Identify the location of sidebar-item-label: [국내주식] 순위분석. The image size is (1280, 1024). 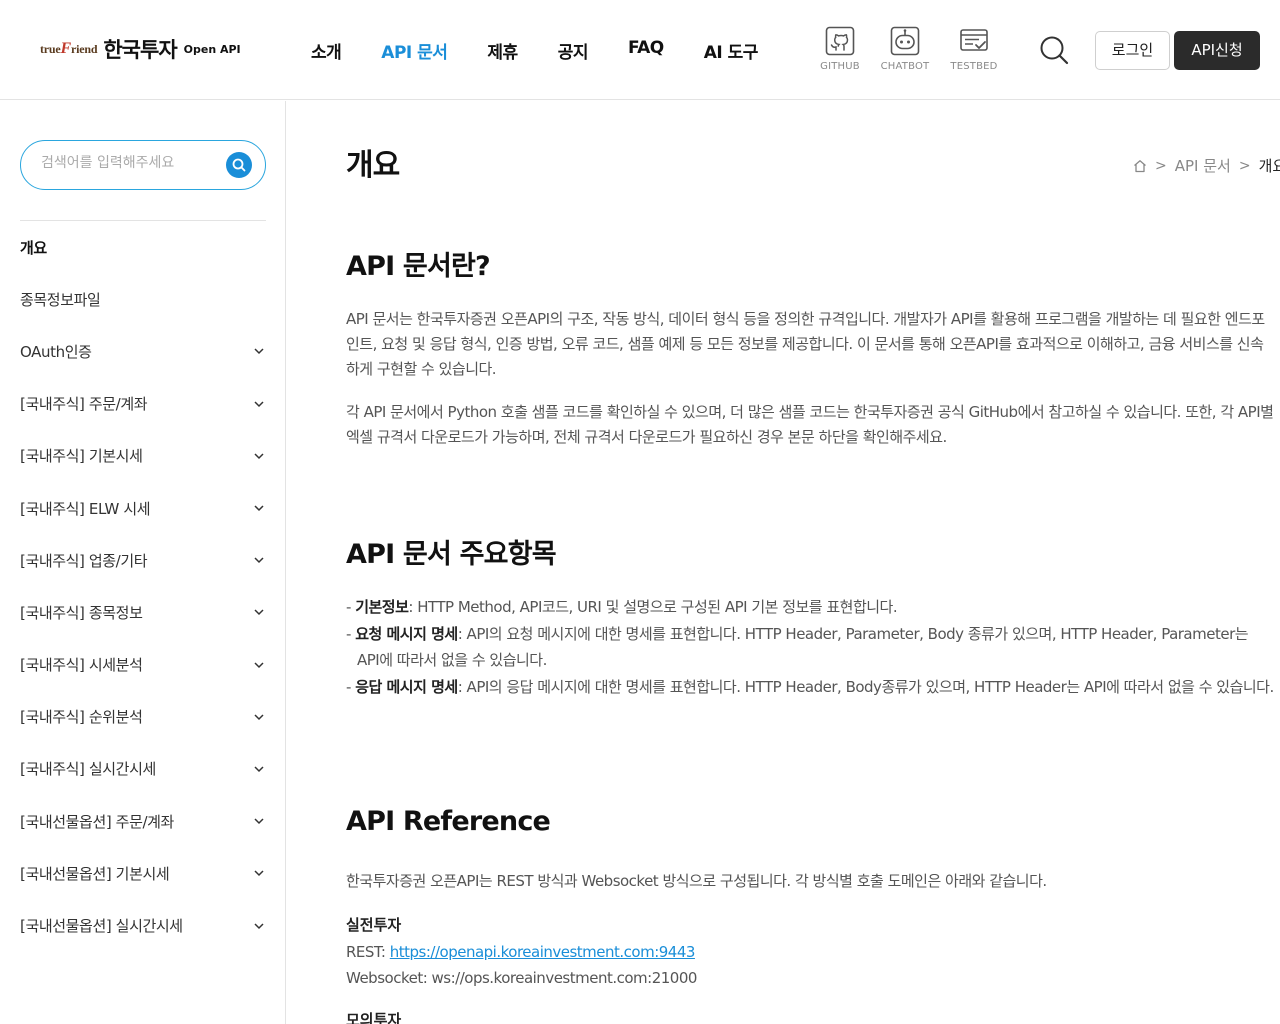
(81, 717).